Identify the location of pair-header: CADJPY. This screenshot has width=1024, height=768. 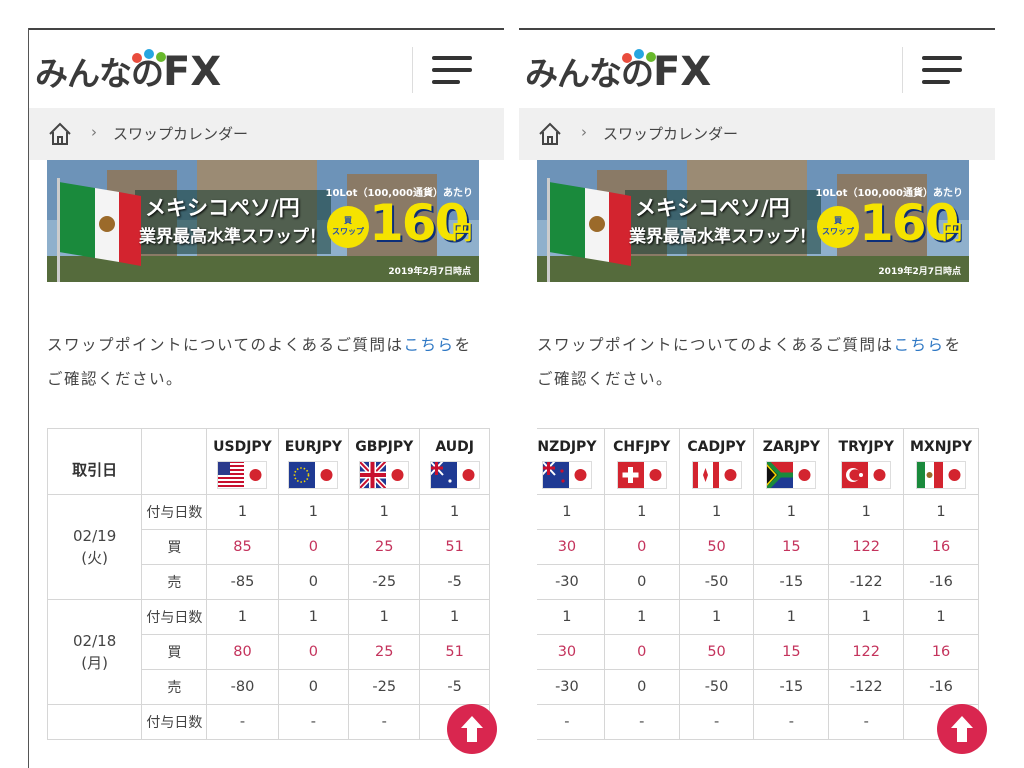
(716, 461).